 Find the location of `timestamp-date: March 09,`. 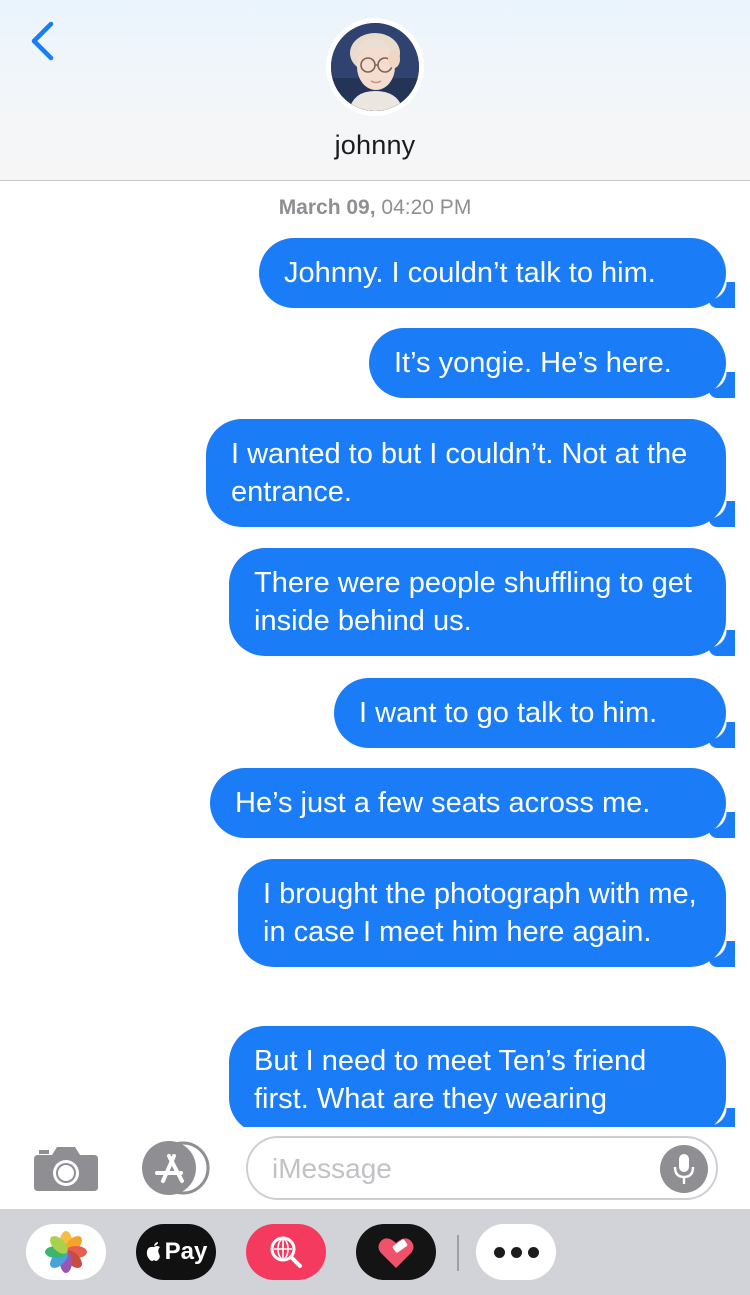

timestamp-date: March 09, is located at coordinates (327, 207).